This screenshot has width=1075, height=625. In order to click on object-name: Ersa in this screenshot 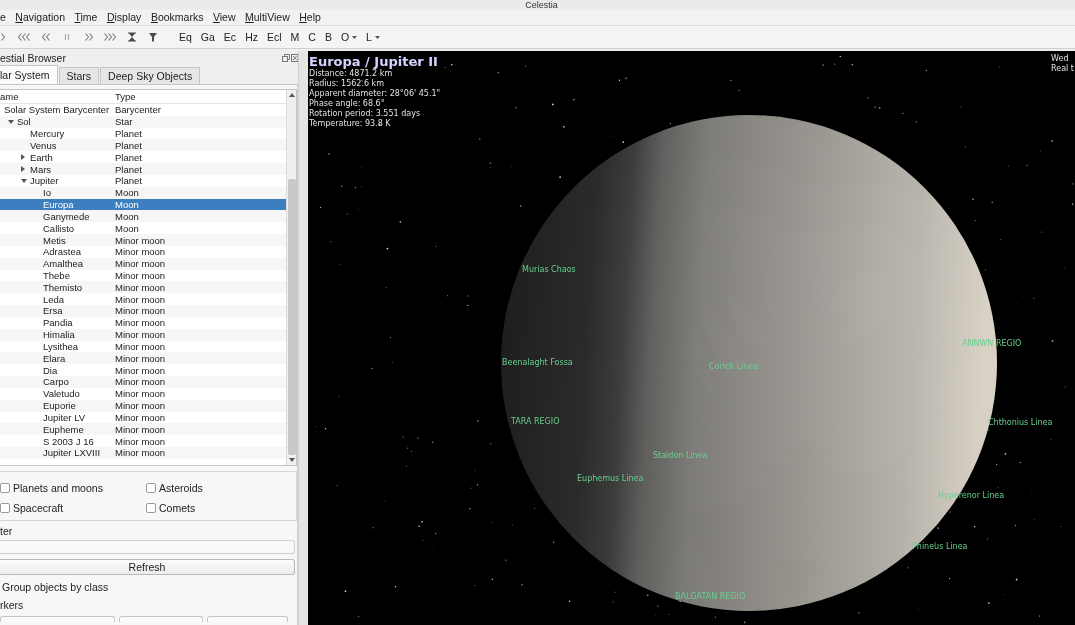, I will do `click(53, 311)`.